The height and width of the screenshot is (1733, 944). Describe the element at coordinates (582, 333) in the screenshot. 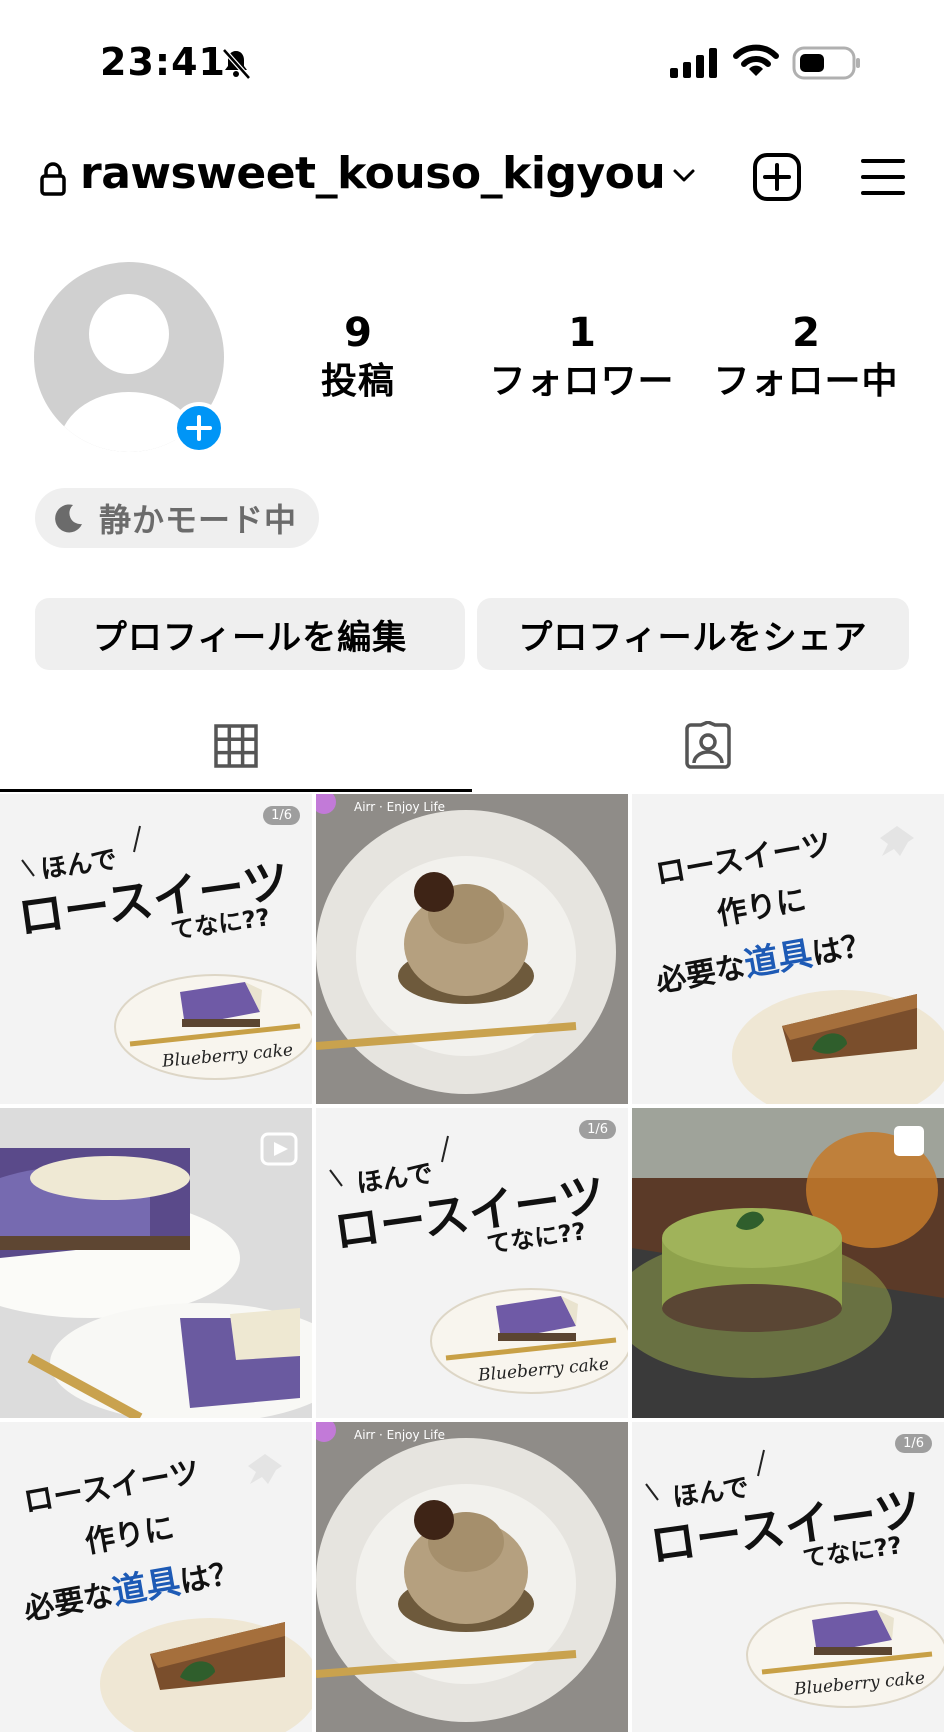

I see `followers-count: 1` at that location.